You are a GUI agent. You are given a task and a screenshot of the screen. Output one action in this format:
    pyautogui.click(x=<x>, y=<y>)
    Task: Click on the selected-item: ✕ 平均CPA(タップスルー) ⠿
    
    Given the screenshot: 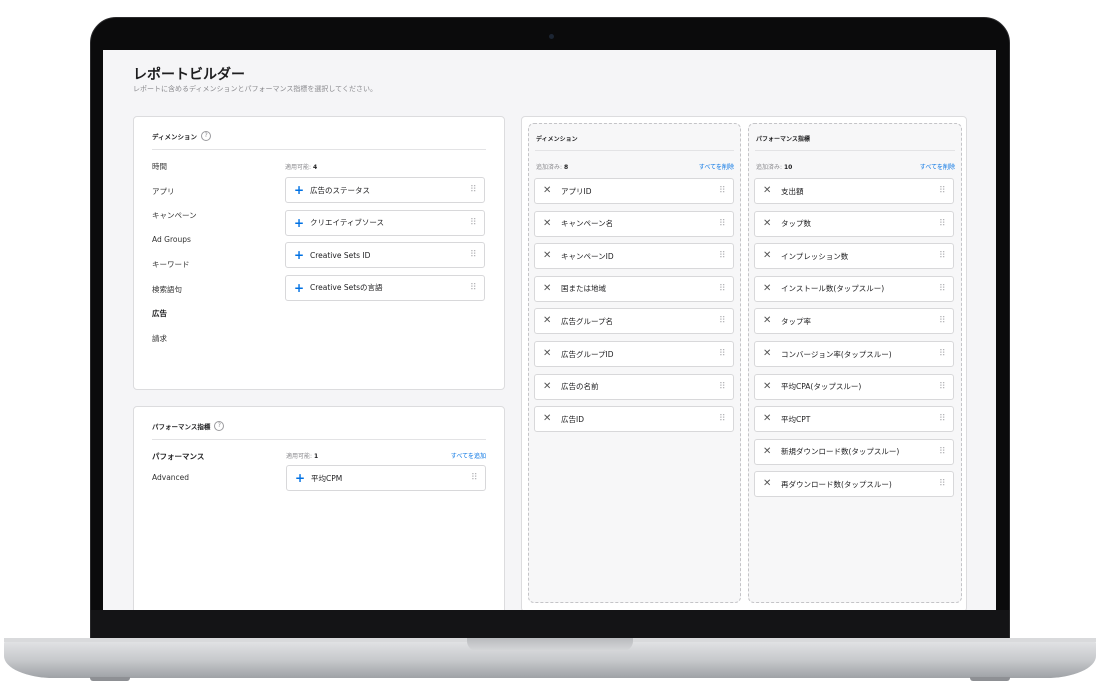 What is the action you would take?
    pyautogui.click(x=854, y=386)
    